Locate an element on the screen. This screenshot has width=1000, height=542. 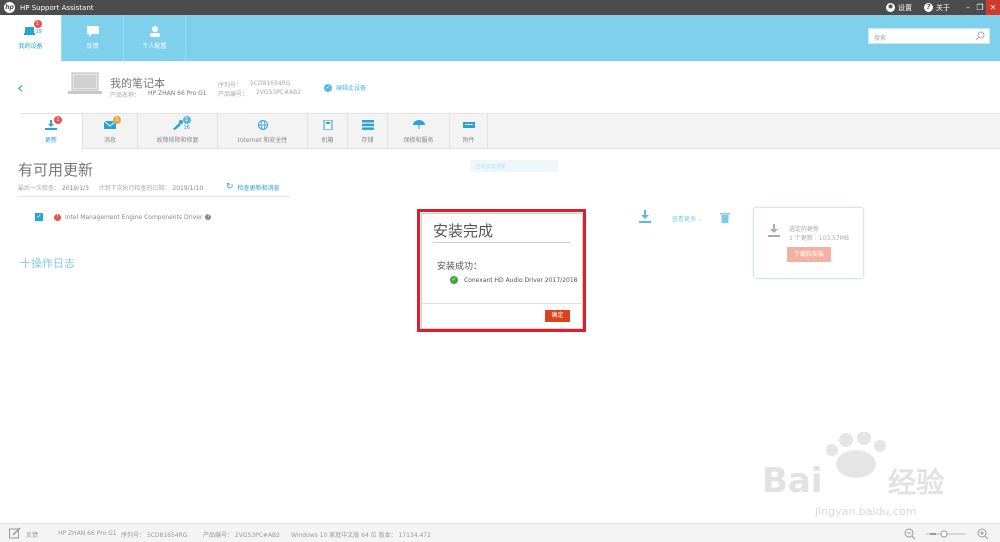
edit-device-link: ✓ 编辑此设备 is located at coordinates (345, 87).